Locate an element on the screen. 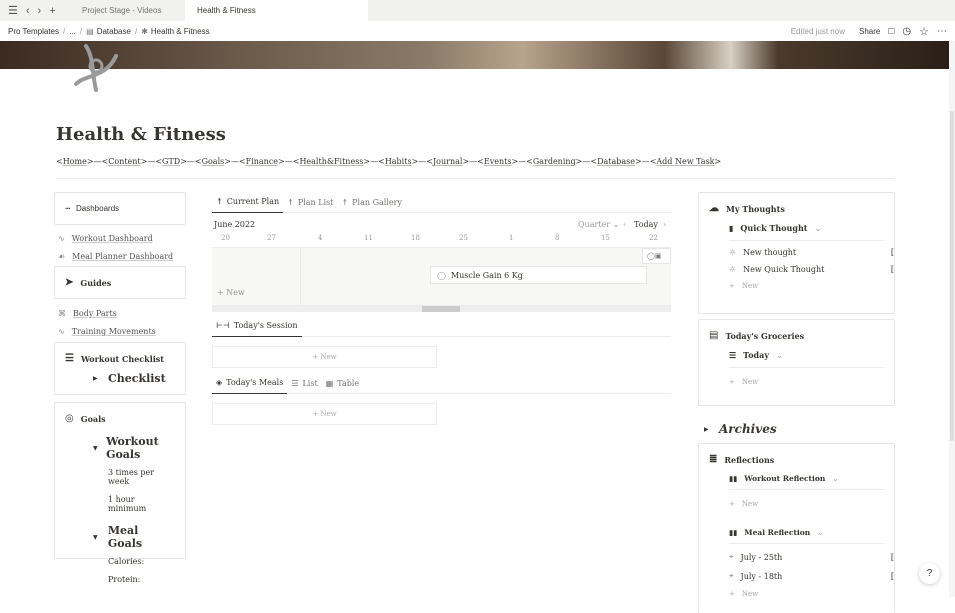  dashboards-box: ··· Dashboards is located at coordinates (120, 208).